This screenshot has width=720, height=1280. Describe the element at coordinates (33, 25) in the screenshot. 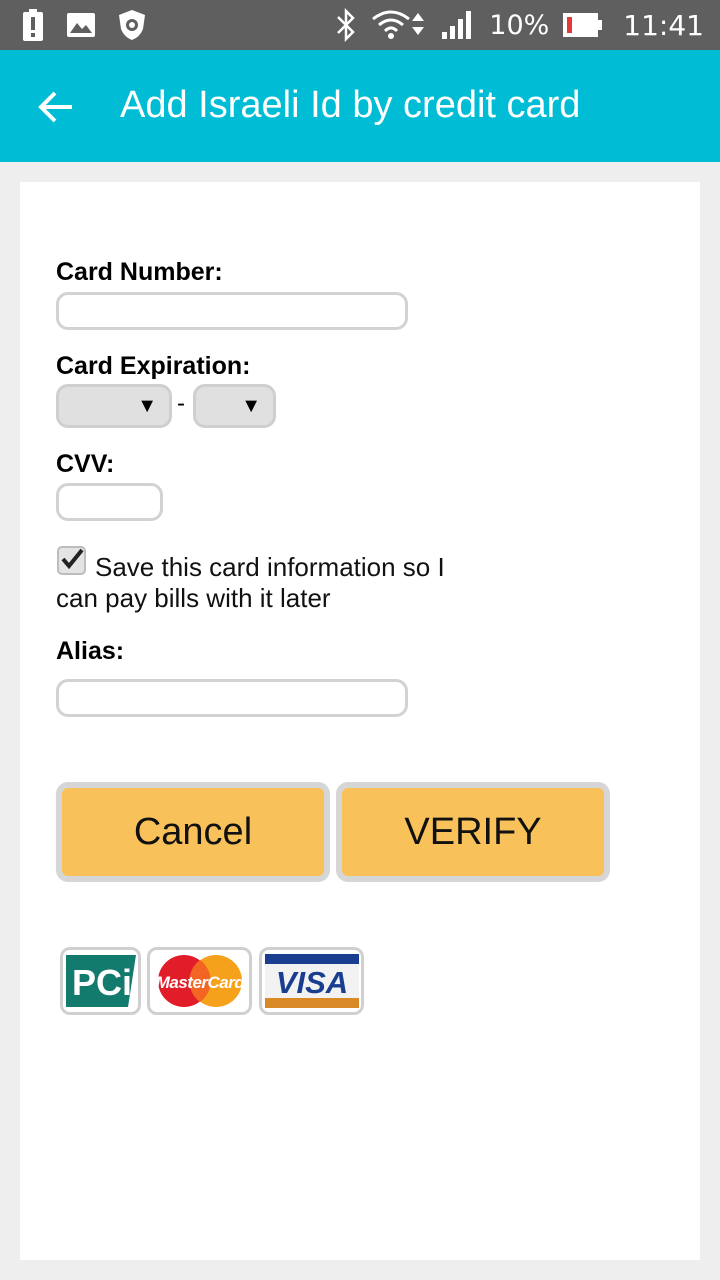

I see `battery-alert-icon` at that location.